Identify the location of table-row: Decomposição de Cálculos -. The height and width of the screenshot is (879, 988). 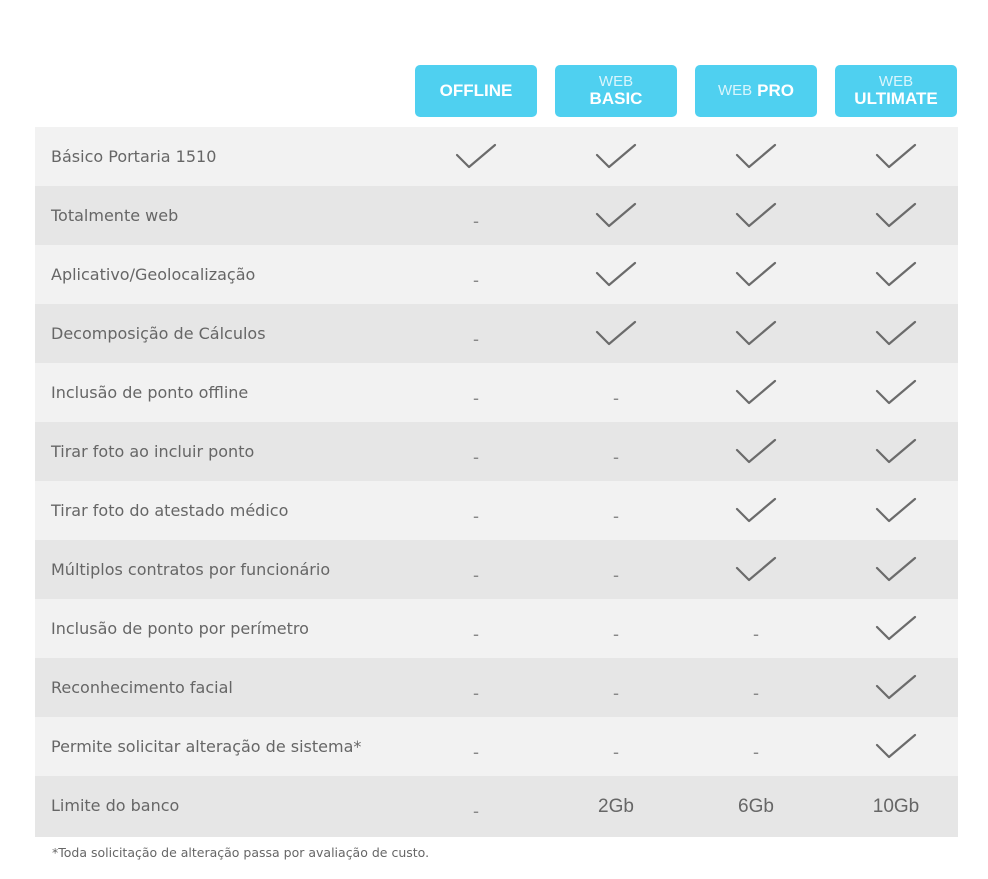
(496, 333).